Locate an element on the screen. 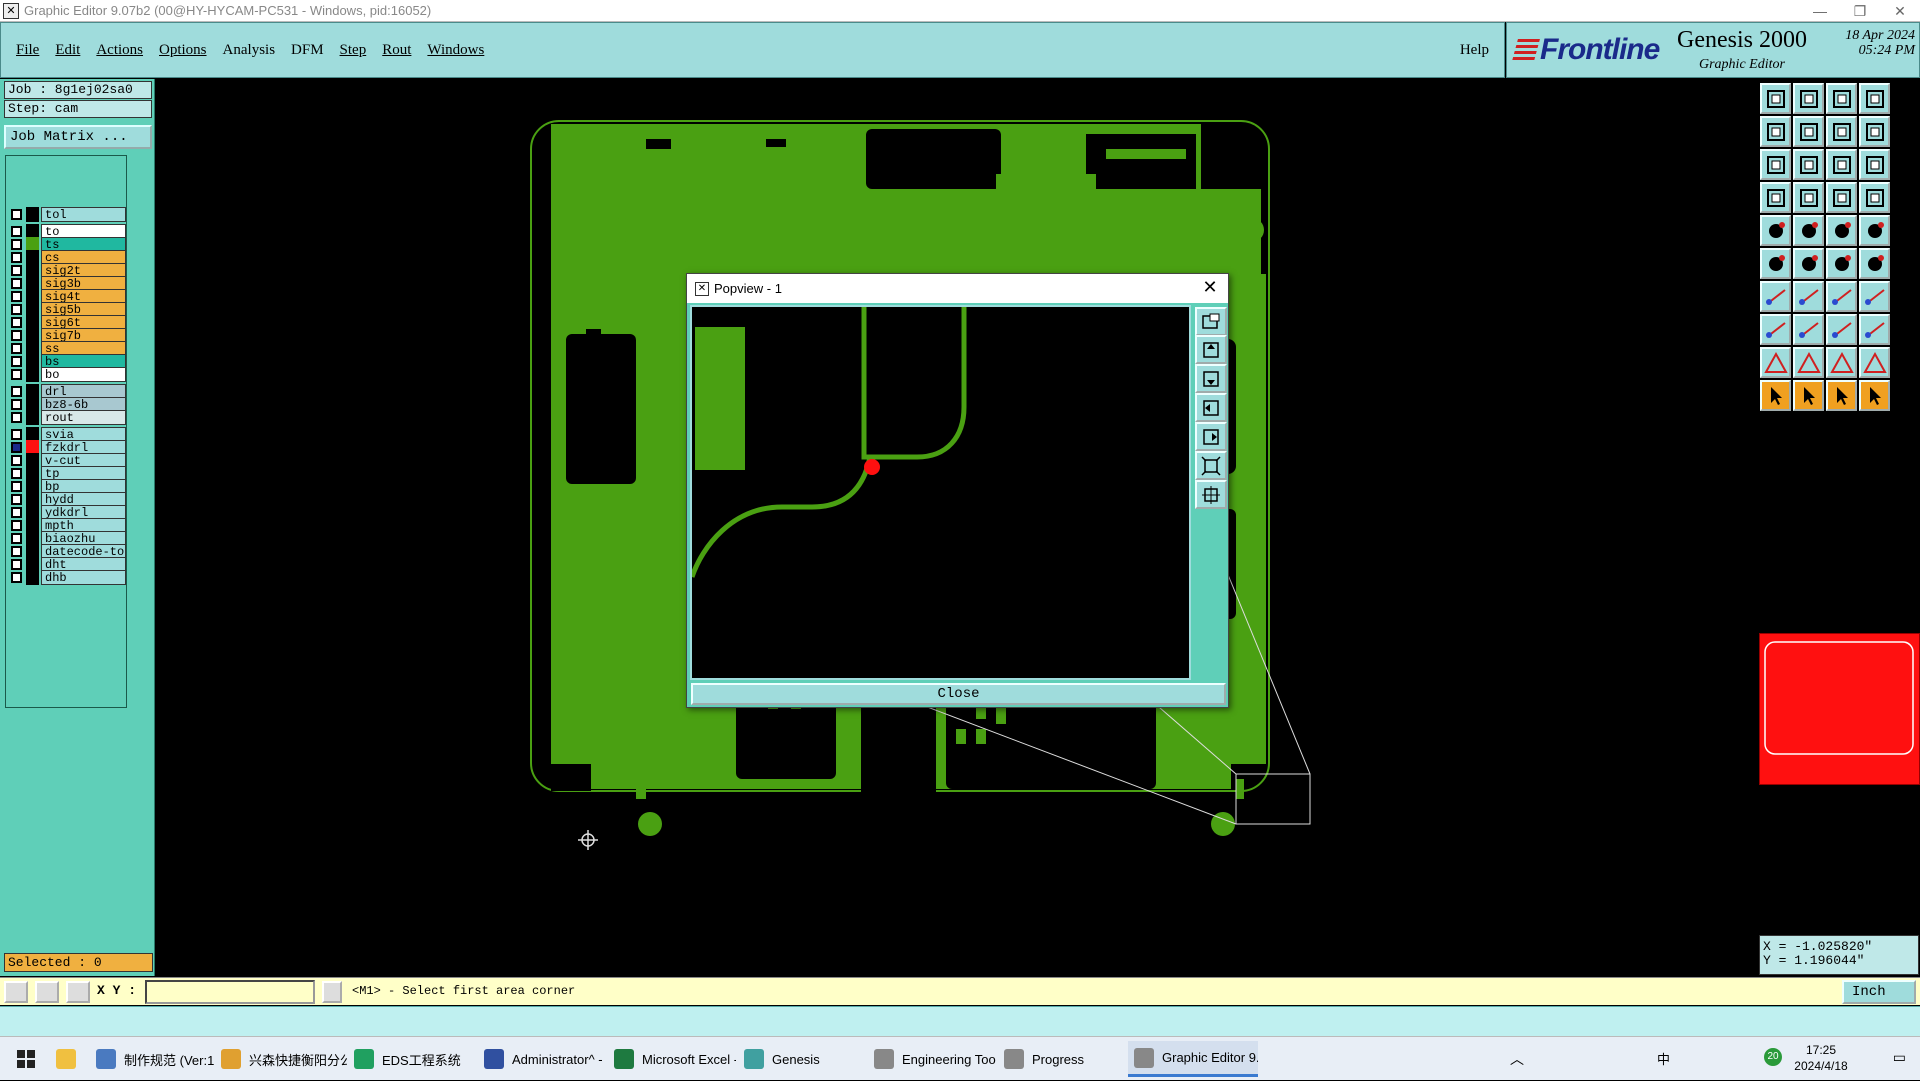  ime-indicator: 中 is located at coordinates (1663, 1058).